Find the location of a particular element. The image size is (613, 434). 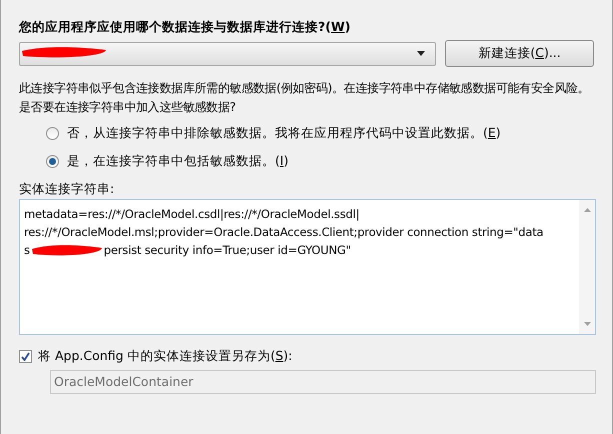

radio-label: 否，从连接字符串中排除敏感数据。我将在应用程序代码中设置此数据。(E) is located at coordinates (284, 133).